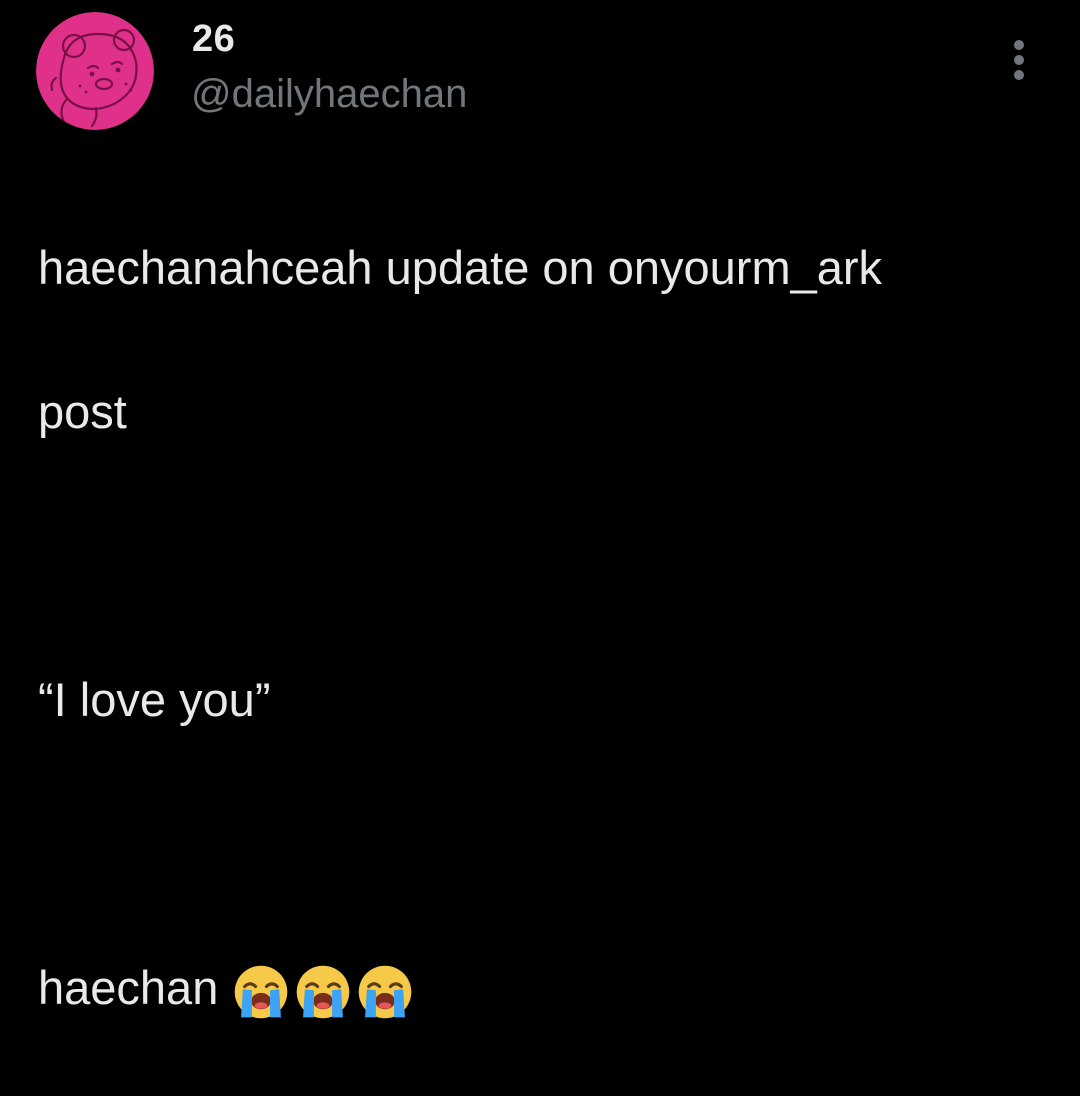 Image resolution: width=1080 pixels, height=1096 pixels. I want to click on more-vertical-icon, so click(1019, 45).